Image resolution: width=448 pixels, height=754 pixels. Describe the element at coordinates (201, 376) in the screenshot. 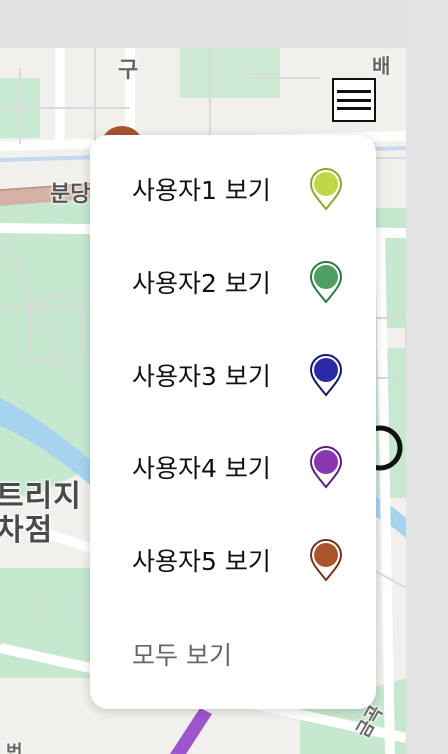

I see `menu-item-label: 사용자3 보기` at that location.